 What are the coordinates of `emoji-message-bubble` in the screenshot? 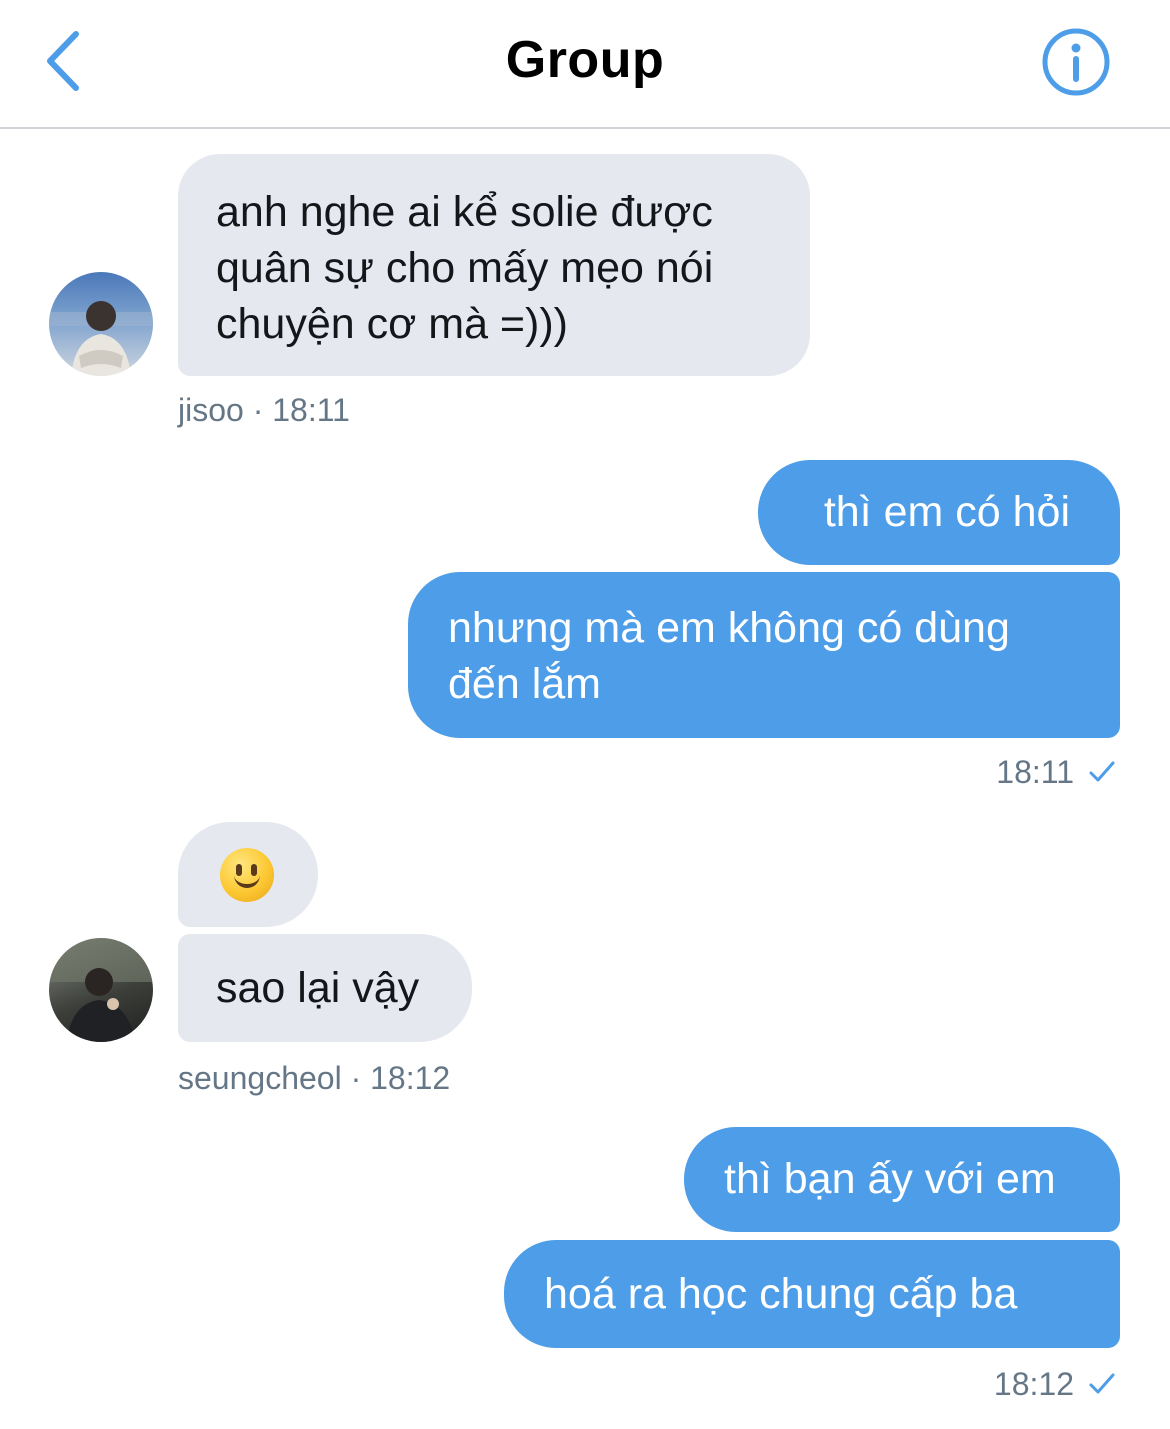 It's located at (248, 874).